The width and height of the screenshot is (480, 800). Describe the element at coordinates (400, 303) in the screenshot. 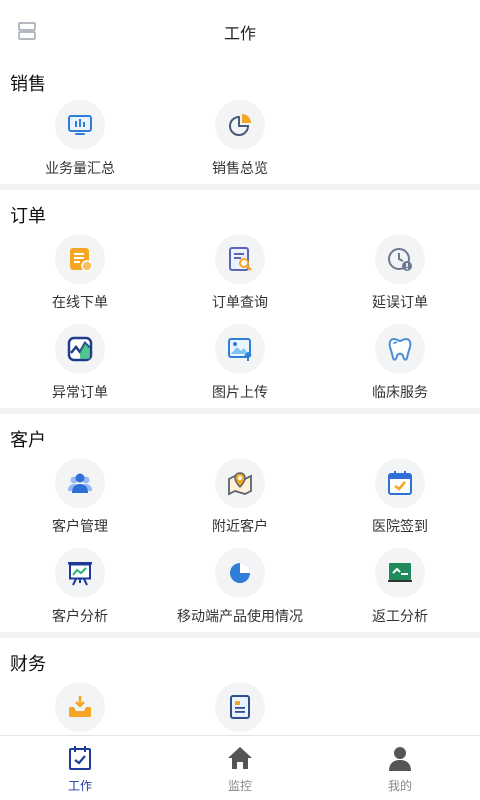

I see `tile-label: 延误订单` at that location.